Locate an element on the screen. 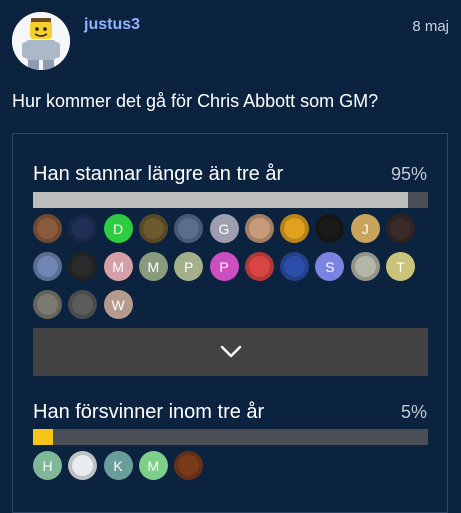 The image size is (461, 513). poll-option-percent: 5% is located at coordinates (413, 412).